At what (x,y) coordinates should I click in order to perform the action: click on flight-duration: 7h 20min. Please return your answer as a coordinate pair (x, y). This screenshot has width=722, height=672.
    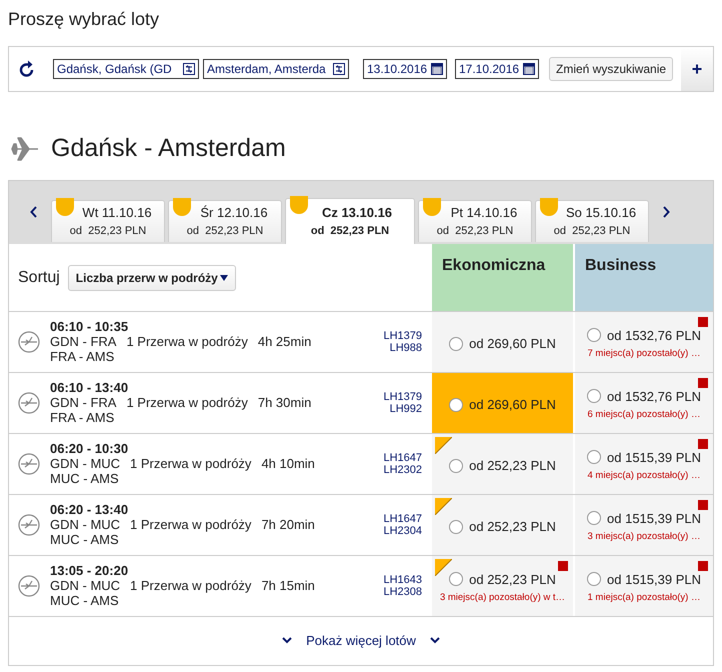
    Looking at the image, I should click on (288, 524).